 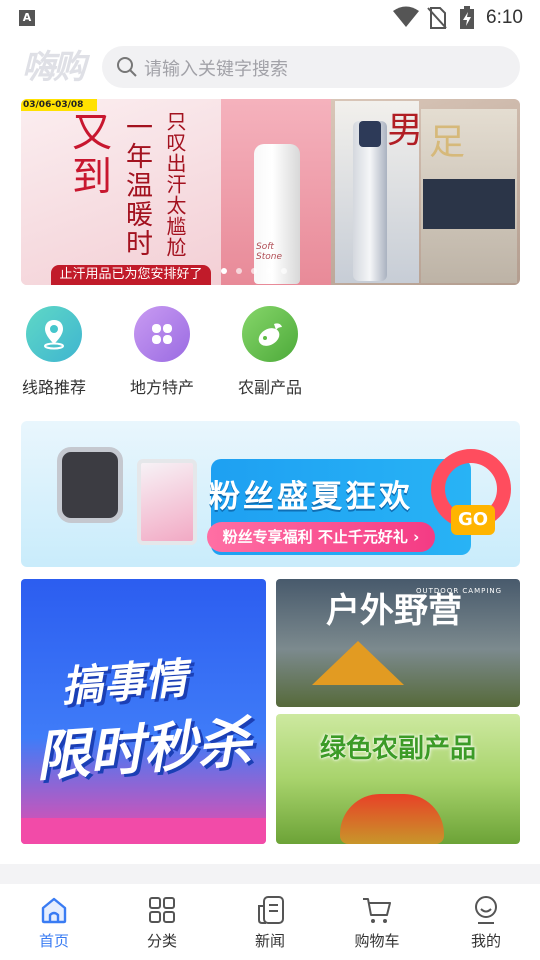 I want to click on category-route-recommend: 线路推荐, so click(x=54, y=352).